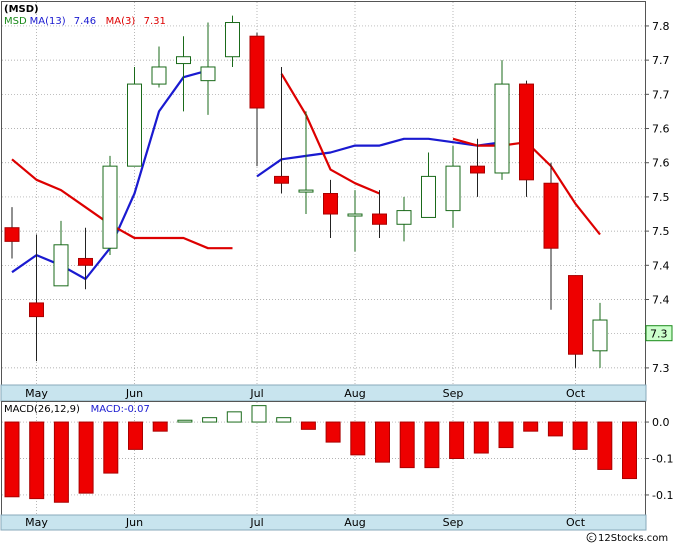  What do you see at coordinates (85, 21) in the screenshot?
I see `price-legend-item: 7.46` at bounding box center [85, 21].